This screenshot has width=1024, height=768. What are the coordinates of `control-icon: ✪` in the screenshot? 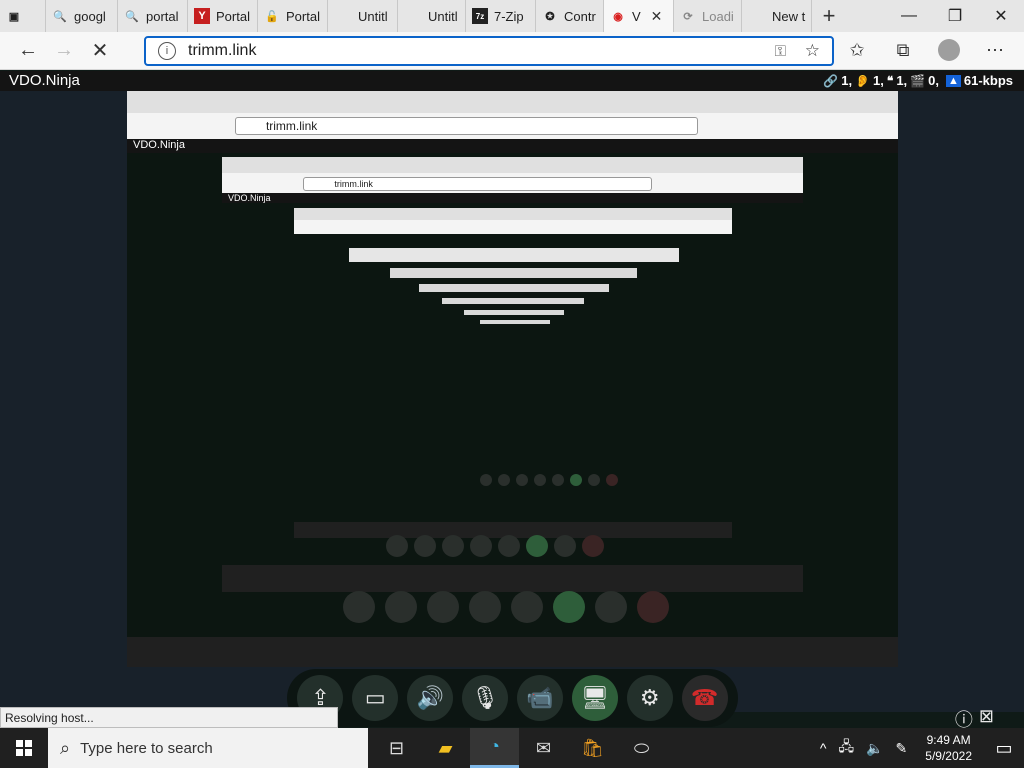 It's located at (550, 16).